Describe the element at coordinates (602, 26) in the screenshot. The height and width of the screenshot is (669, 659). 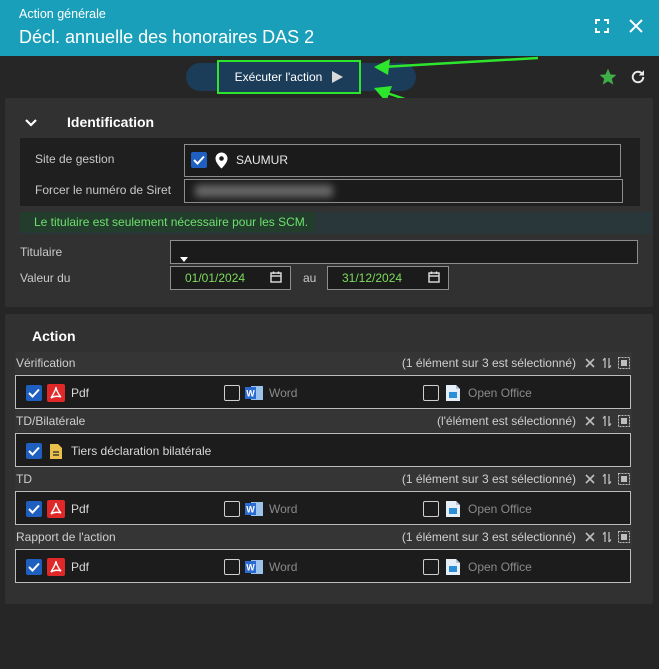
I see `fullscreen-icon` at that location.